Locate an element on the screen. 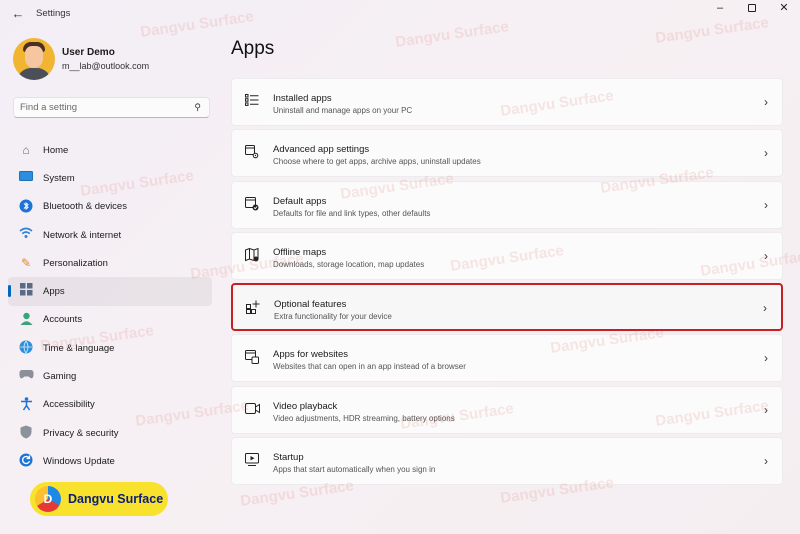  sidebar-item-label: Accounts is located at coordinates (63, 320).